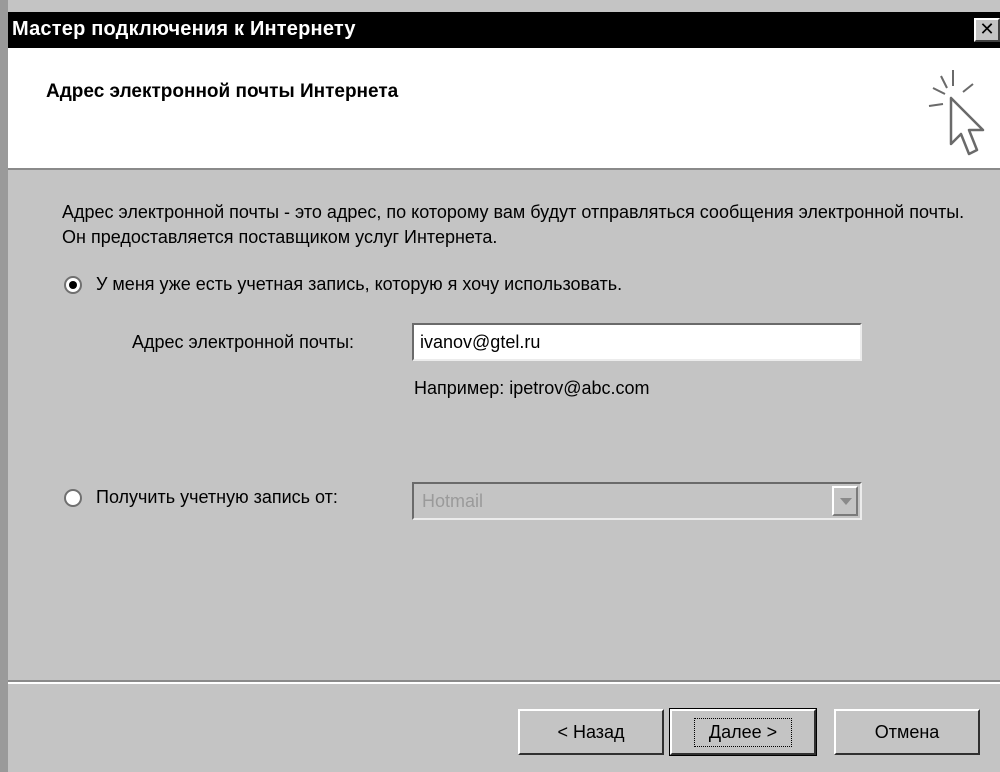 The height and width of the screenshot is (772, 1000). I want to click on window-edge, so click(4, 386).